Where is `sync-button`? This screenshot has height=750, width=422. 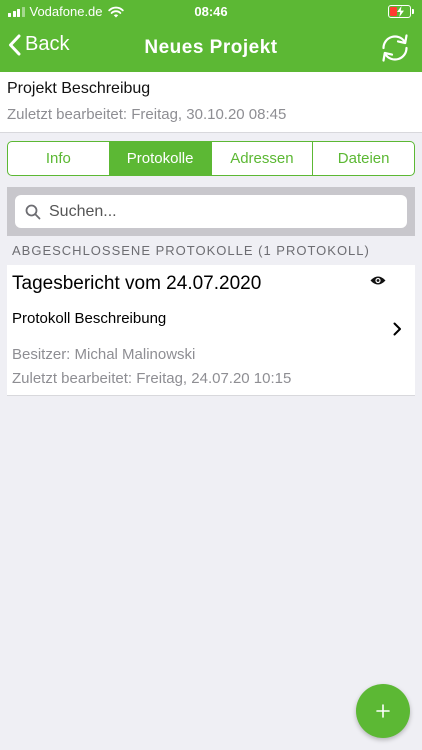 sync-button is located at coordinates (395, 48).